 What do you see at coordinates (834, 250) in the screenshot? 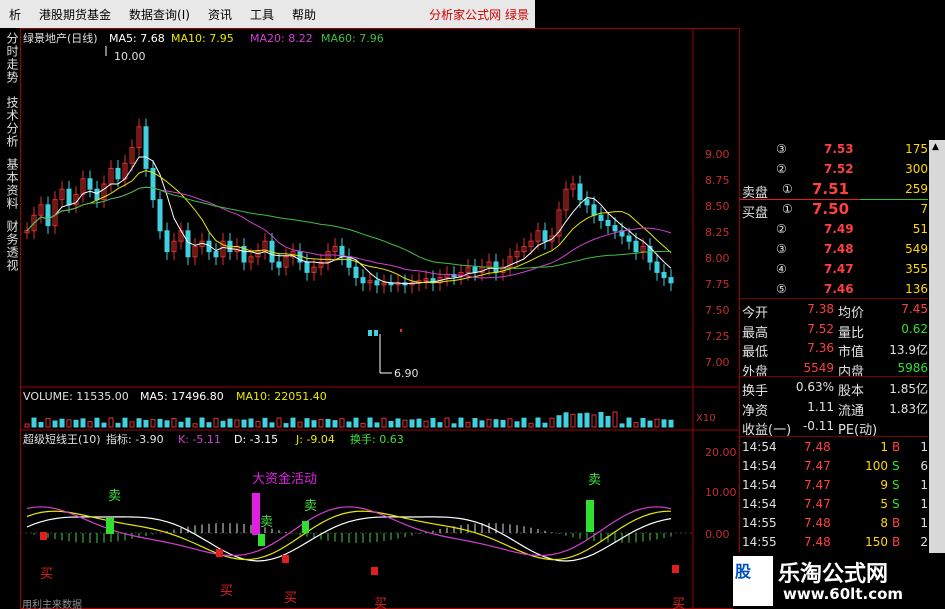
I see `order-book-row: ③ 7.48 549` at bounding box center [834, 250].